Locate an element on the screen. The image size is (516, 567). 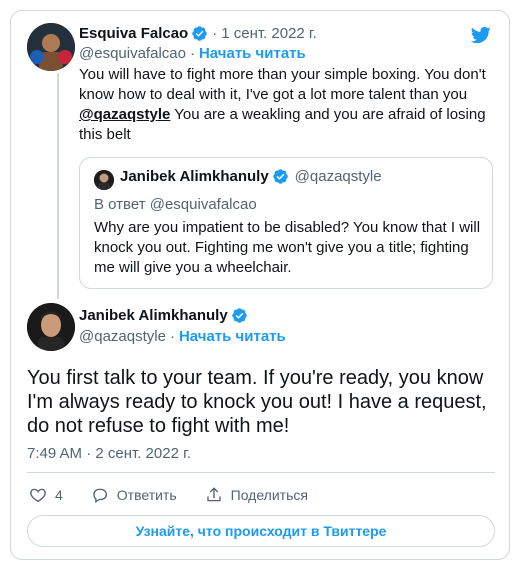
like-button: 4 is located at coordinates (46, 495).